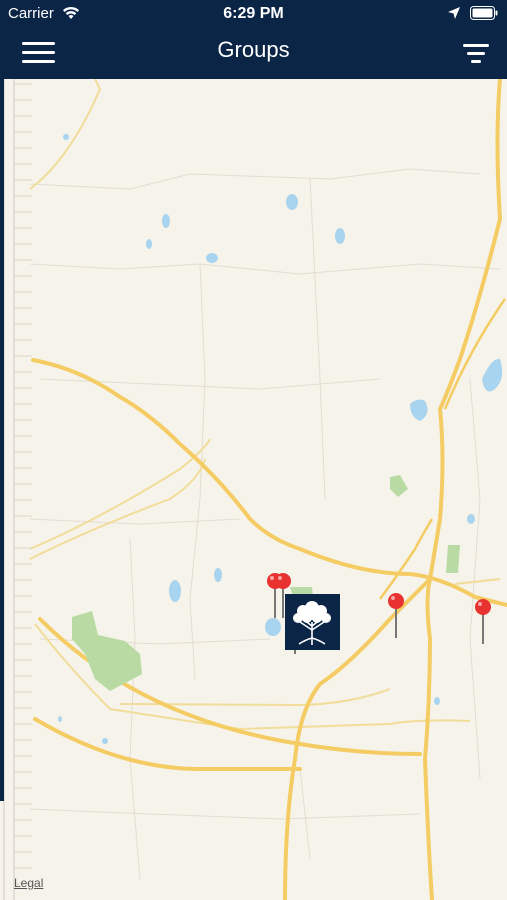 This screenshot has height=900, width=507. Describe the element at coordinates (476, 45) in the screenshot. I see `filter-icon` at that location.